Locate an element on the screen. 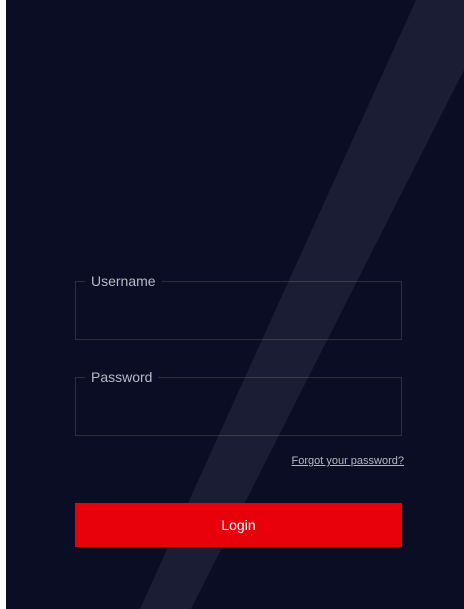 The height and width of the screenshot is (609, 464). password-field: Password is located at coordinates (238, 401).